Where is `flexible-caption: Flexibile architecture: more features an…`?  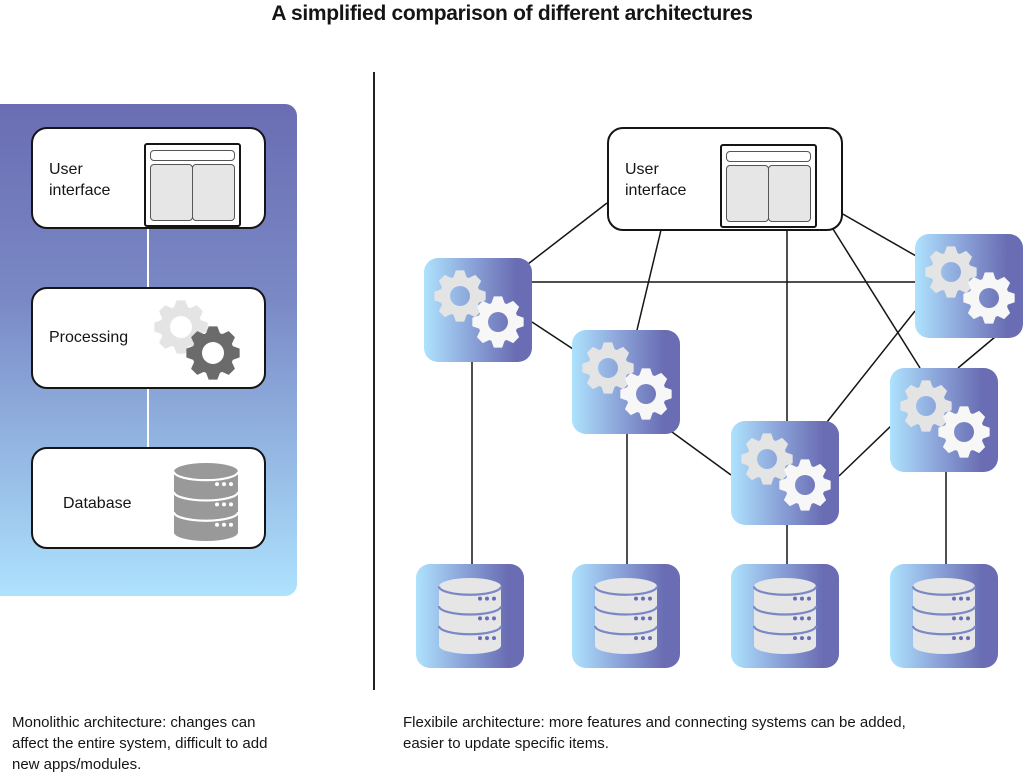 flexible-caption: Flexibile architecture: more features an… is located at coordinates (654, 733).